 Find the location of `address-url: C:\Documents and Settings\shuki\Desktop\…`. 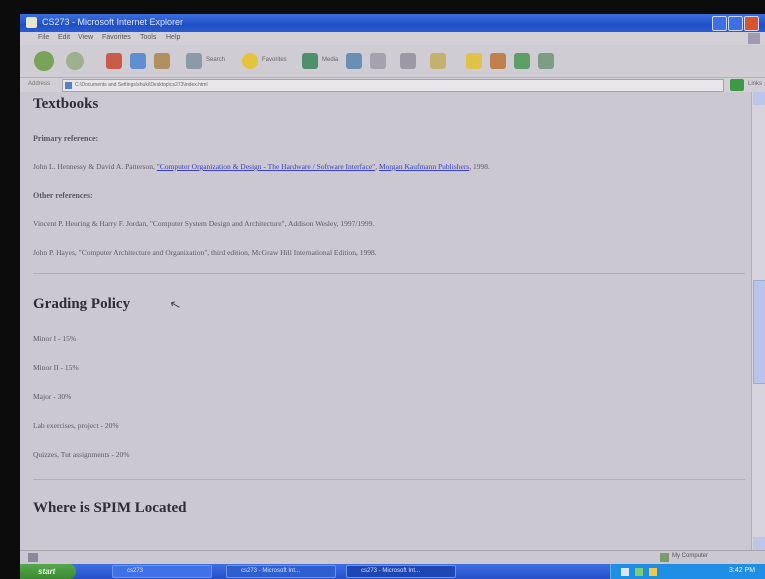

address-url: C:\Documents and Settings\shuki\Desktop\… is located at coordinates (141, 85).